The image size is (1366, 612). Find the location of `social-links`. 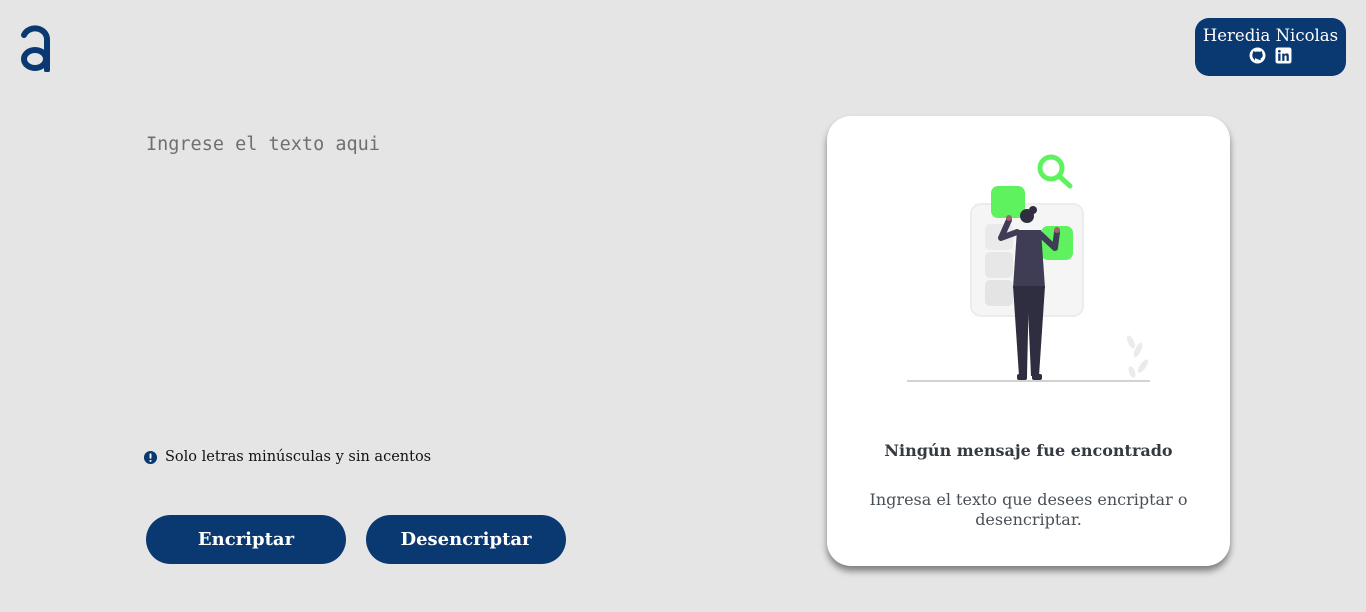

social-links is located at coordinates (1270, 55).